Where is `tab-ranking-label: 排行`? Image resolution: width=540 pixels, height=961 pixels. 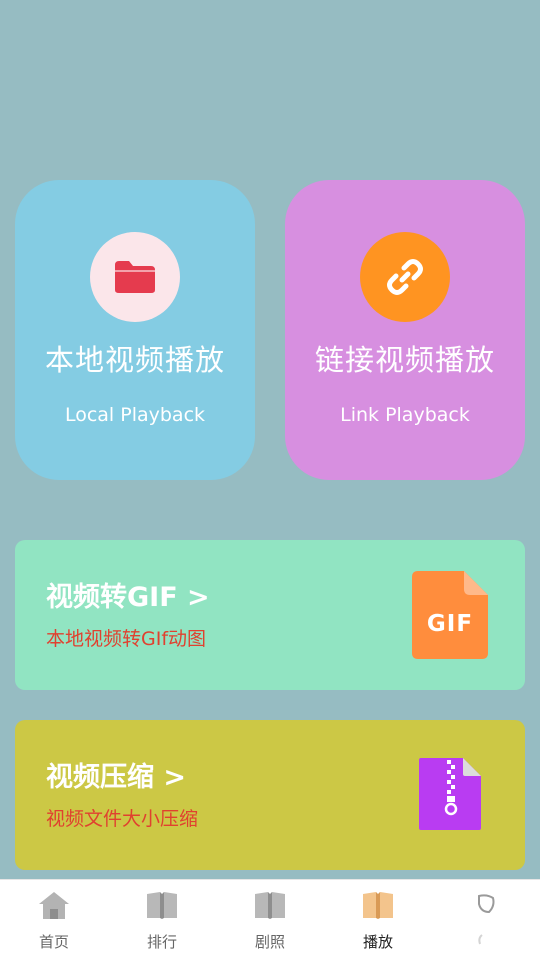
tab-ranking-label: 排行 is located at coordinates (161, 942).